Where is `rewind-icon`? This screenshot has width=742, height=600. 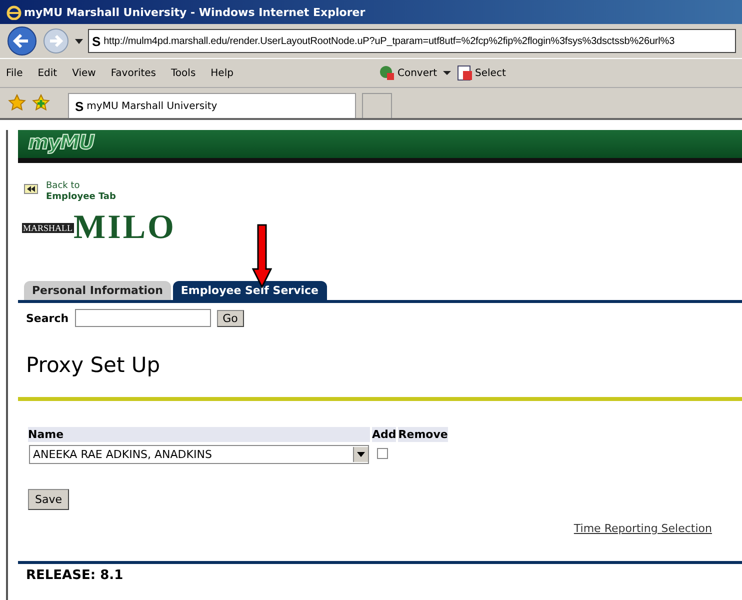
rewind-icon is located at coordinates (31, 189).